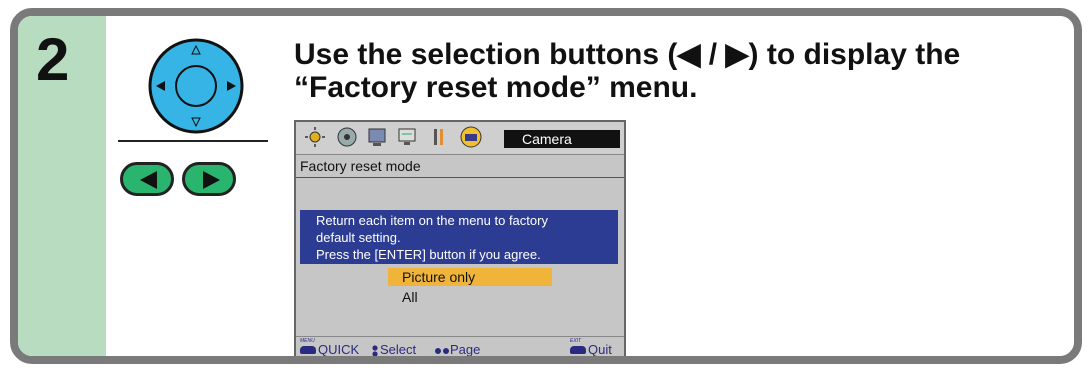 Image resolution: width=1092 pixels, height=372 pixels. Describe the element at coordinates (442, 350) in the screenshot. I see `page-key-icon` at that location.